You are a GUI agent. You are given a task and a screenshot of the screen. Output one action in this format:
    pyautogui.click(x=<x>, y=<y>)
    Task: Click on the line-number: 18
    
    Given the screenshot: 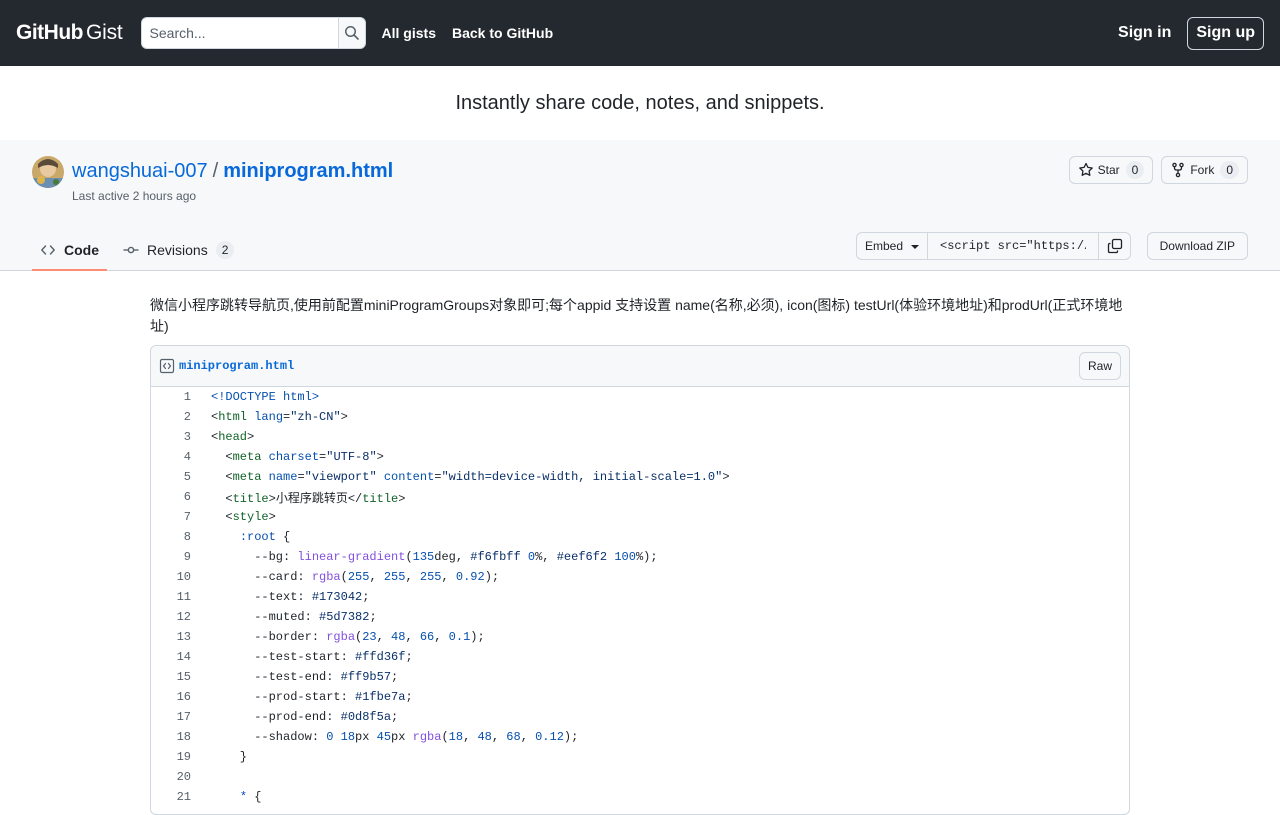 What is the action you would take?
    pyautogui.click(x=176, y=737)
    